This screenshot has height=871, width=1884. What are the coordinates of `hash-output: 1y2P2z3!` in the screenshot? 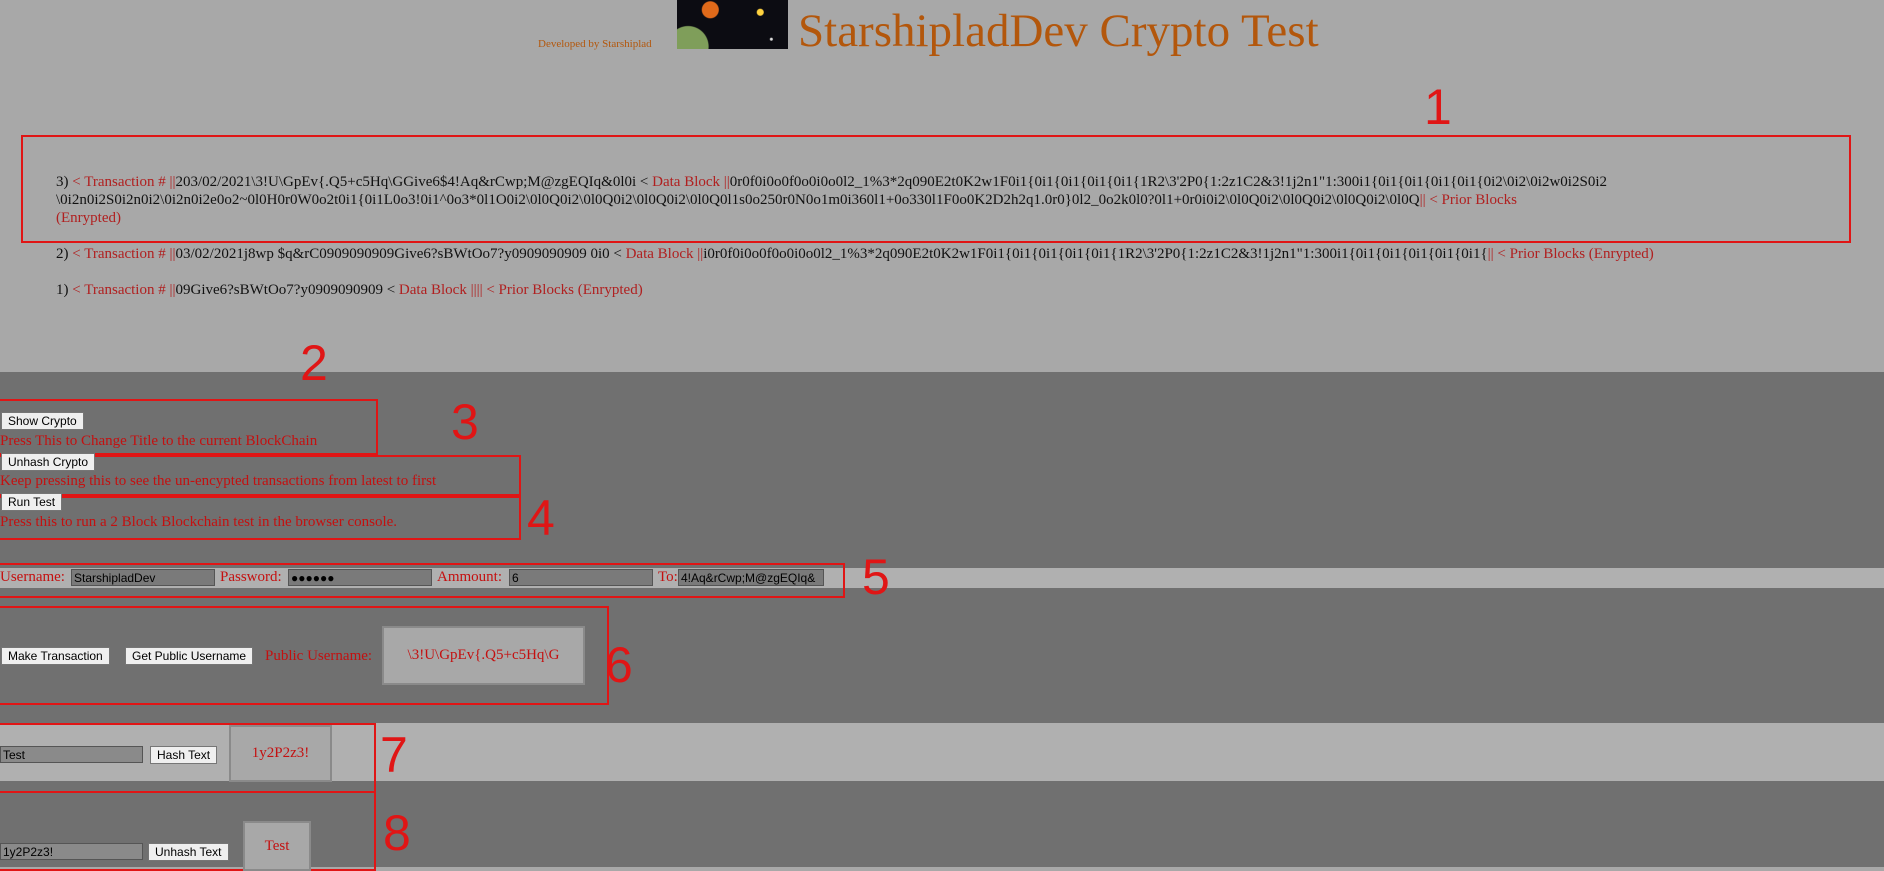 It's located at (280, 753).